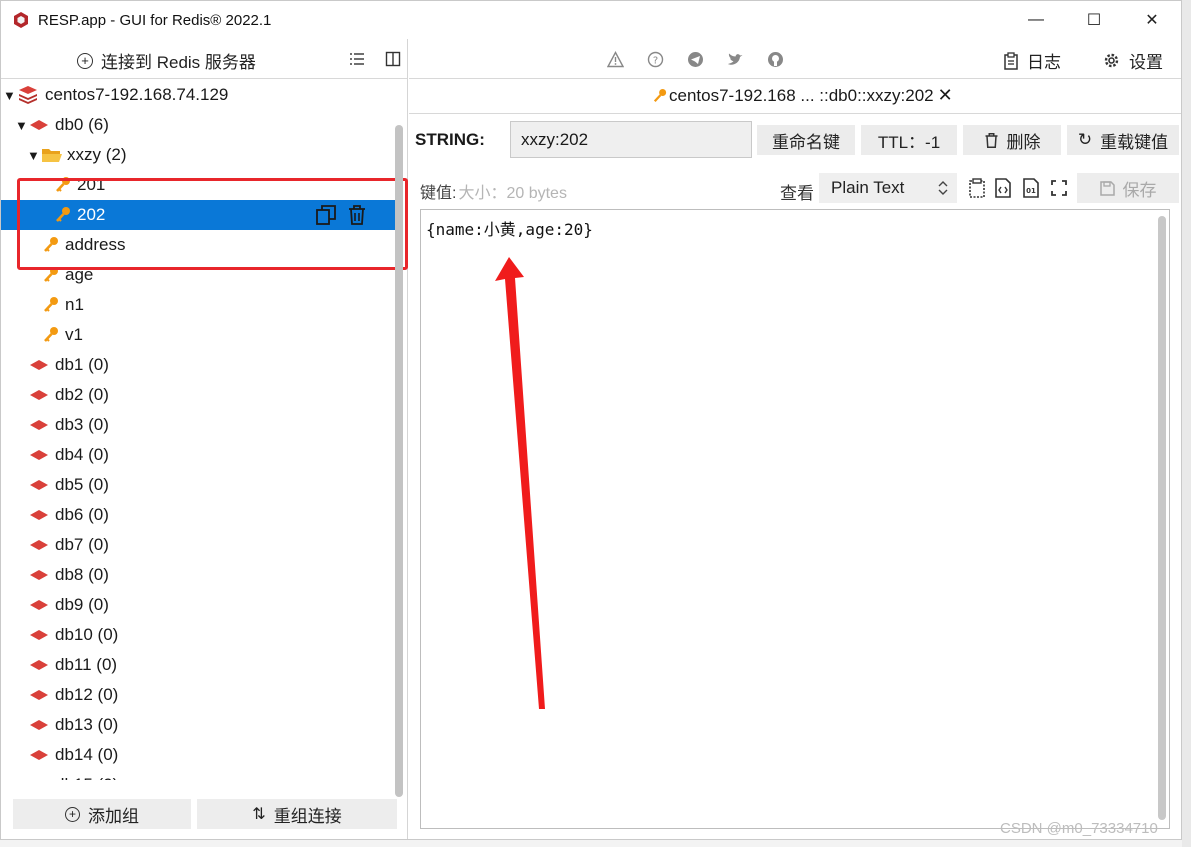 This screenshot has width=1191, height=847. I want to click on delete-key-button: 删除, so click(1012, 140).